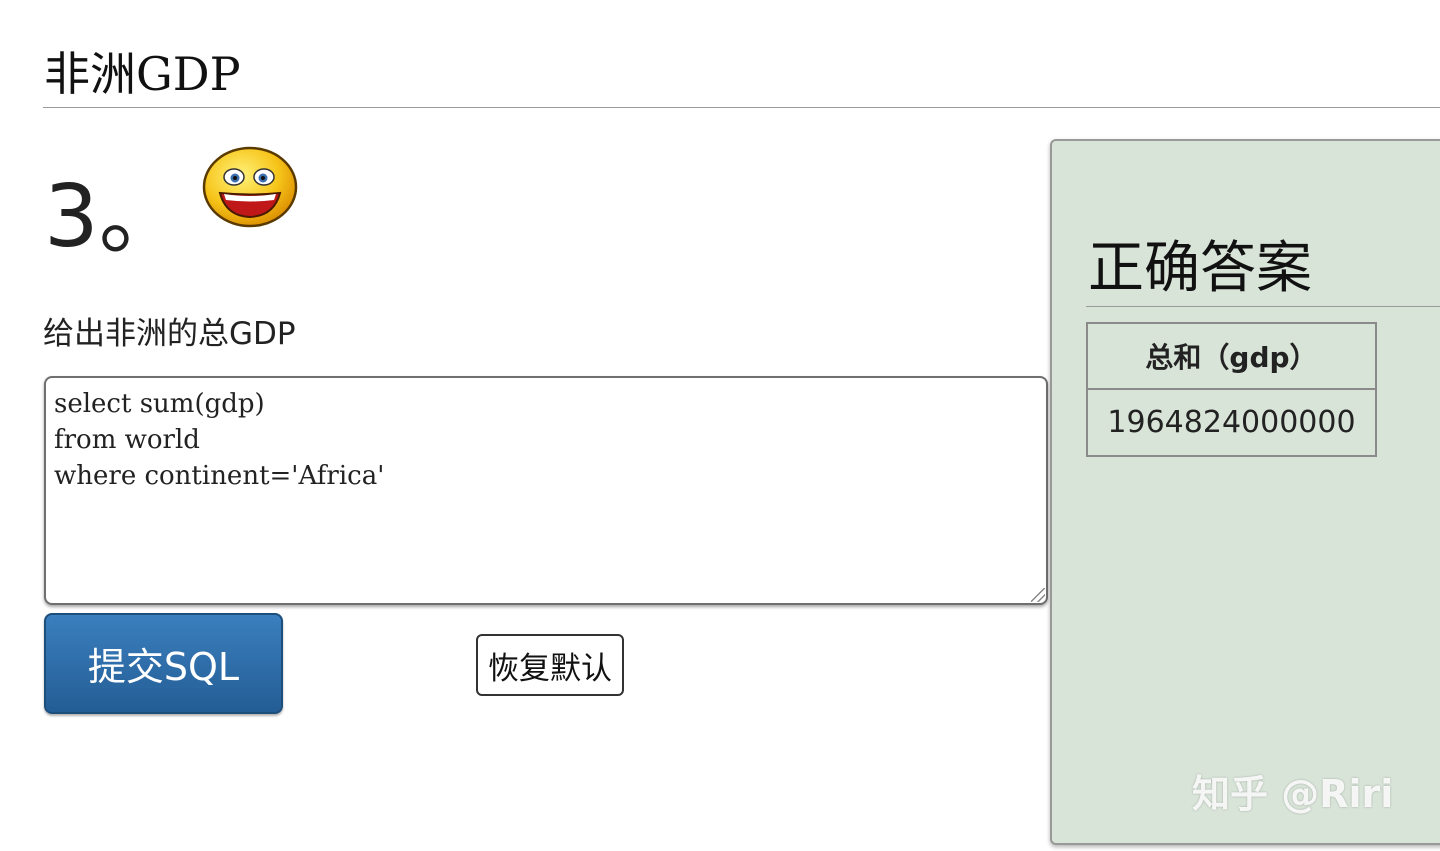 This screenshot has width=1440, height=851. What do you see at coordinates (1293, 794) in the screenshot?
I see `watermark: 知乎 @Riri` at bounding box center [1293, 794].